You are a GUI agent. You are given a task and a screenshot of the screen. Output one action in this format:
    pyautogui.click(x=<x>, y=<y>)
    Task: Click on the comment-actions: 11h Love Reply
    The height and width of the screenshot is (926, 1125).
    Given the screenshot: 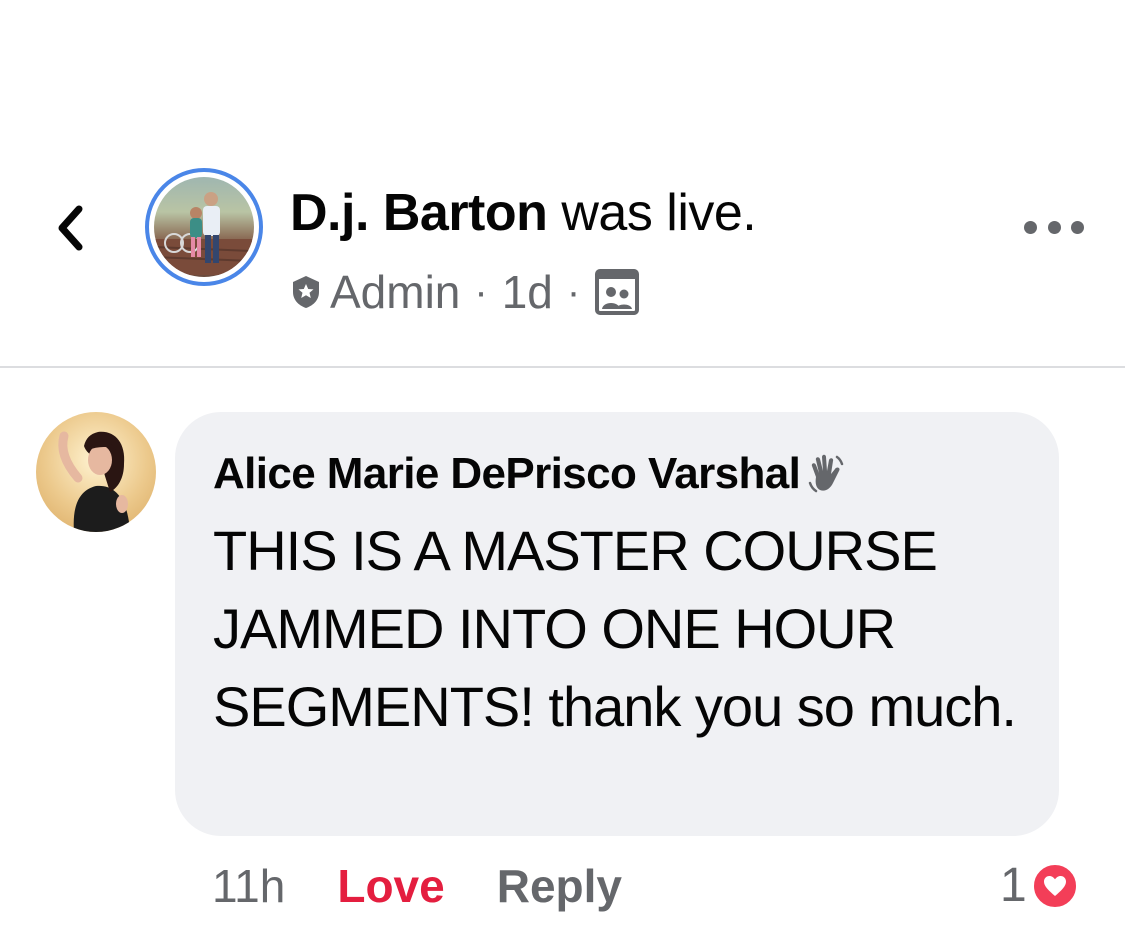 What is the action you would take?
    pyautogui.click(x=417, y=886)
    